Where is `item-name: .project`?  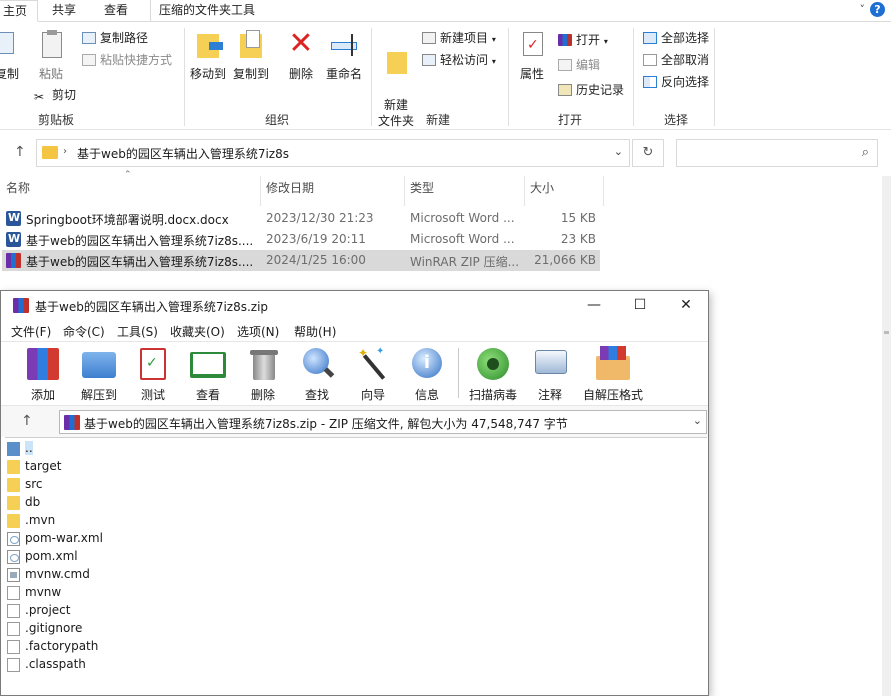
item-name: .project is located at coordinates (48, 610).